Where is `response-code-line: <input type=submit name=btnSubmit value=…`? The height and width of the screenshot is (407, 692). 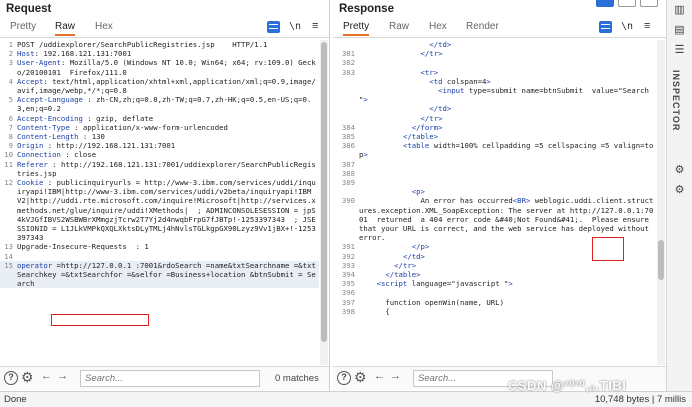 response-code-line: <input type=submit name=btnSubmit value=… is located at coordinates (494, 95).